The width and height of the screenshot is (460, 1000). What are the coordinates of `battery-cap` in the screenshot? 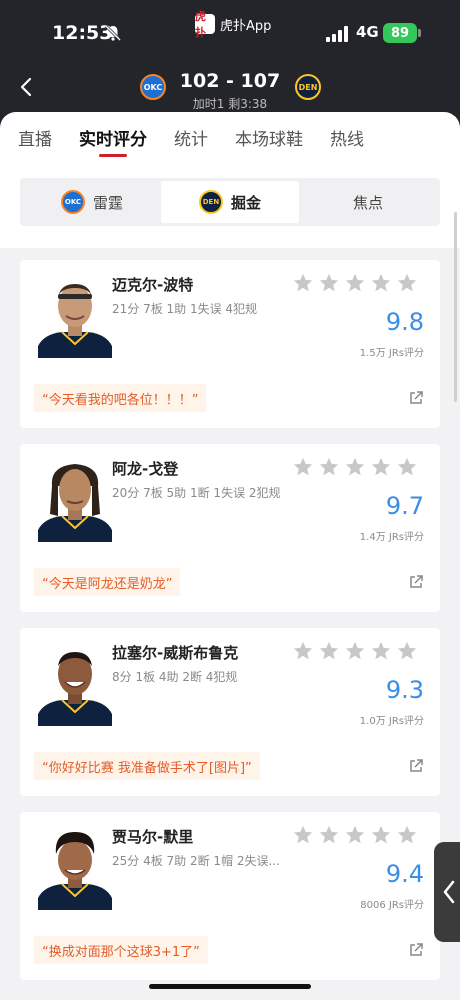 It's located at (419, 33).